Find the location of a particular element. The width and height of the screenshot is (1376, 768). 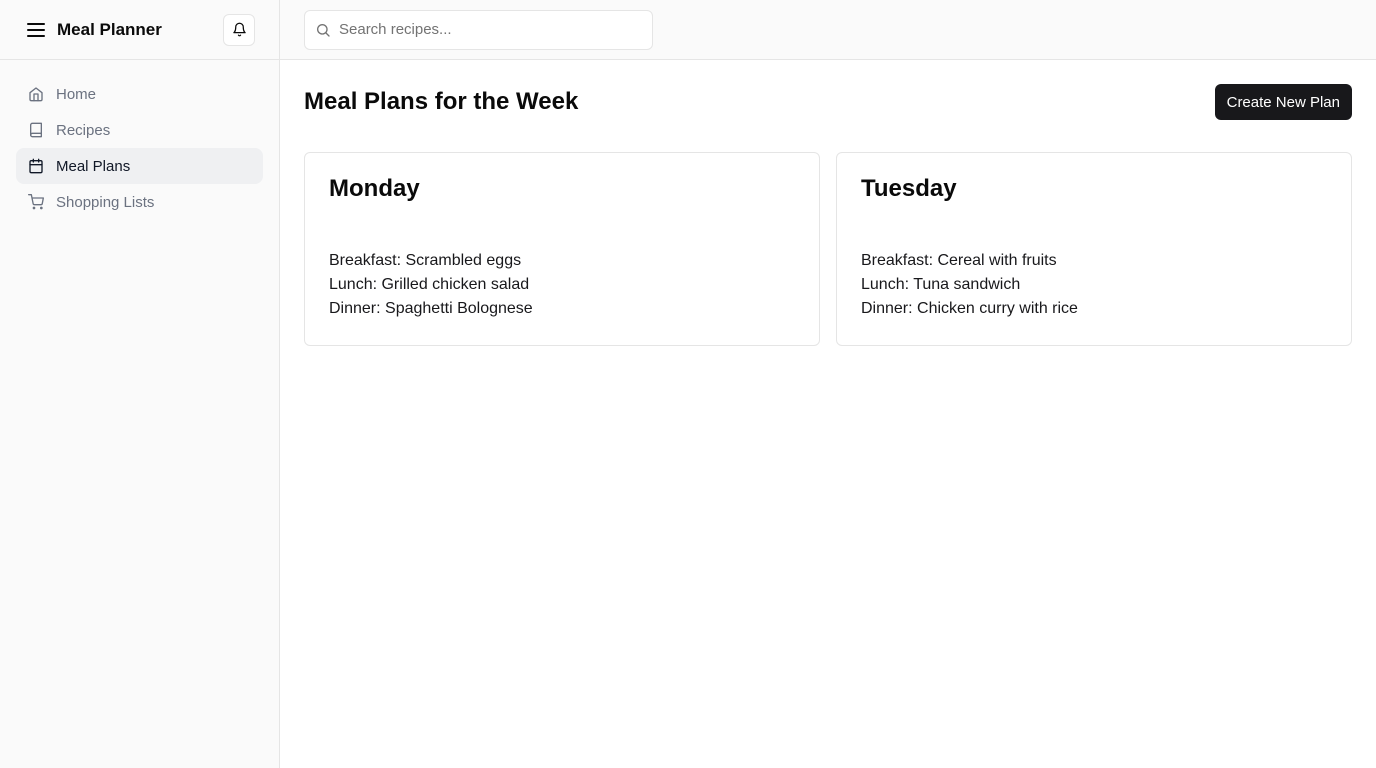

meal-breakfast: Breakfast: Scrambled eggs is located at coordinates (425, 260).